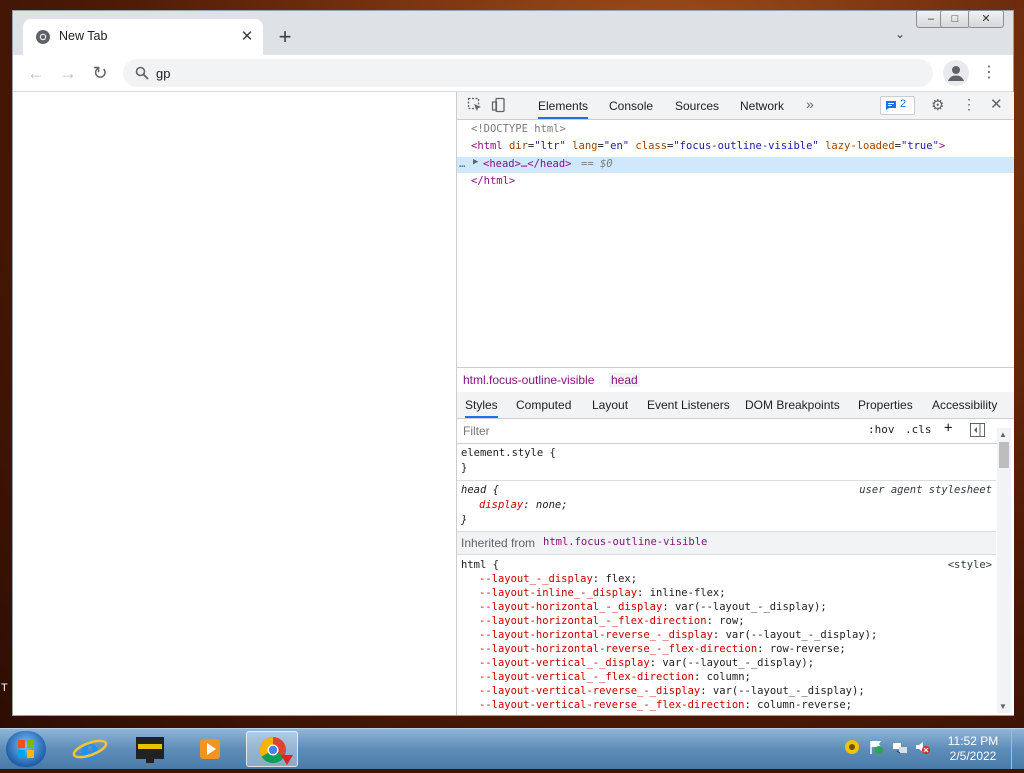  I want to click on inspect-element-icon, so click(475, 105).